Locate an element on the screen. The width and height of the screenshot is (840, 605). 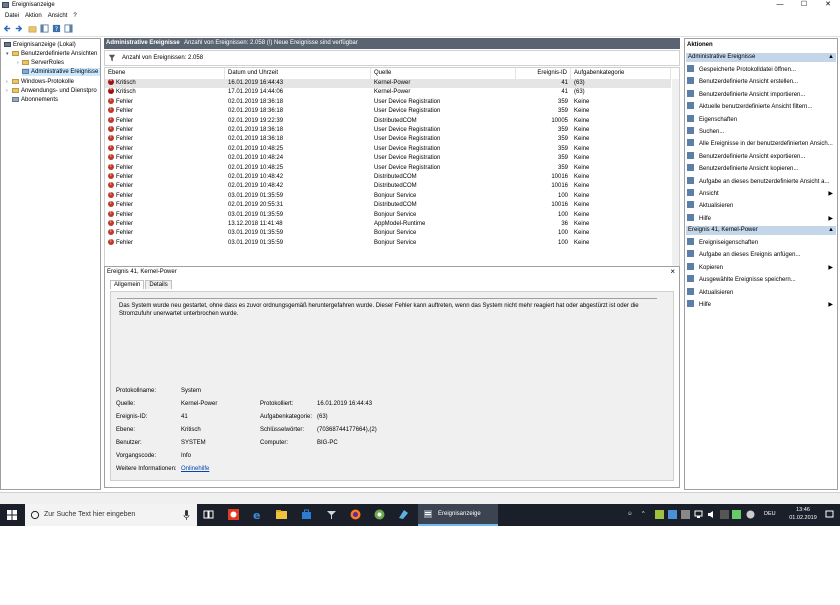
taskbar-active-app: Ereignisanzeige is located at coordinates (458, 515).